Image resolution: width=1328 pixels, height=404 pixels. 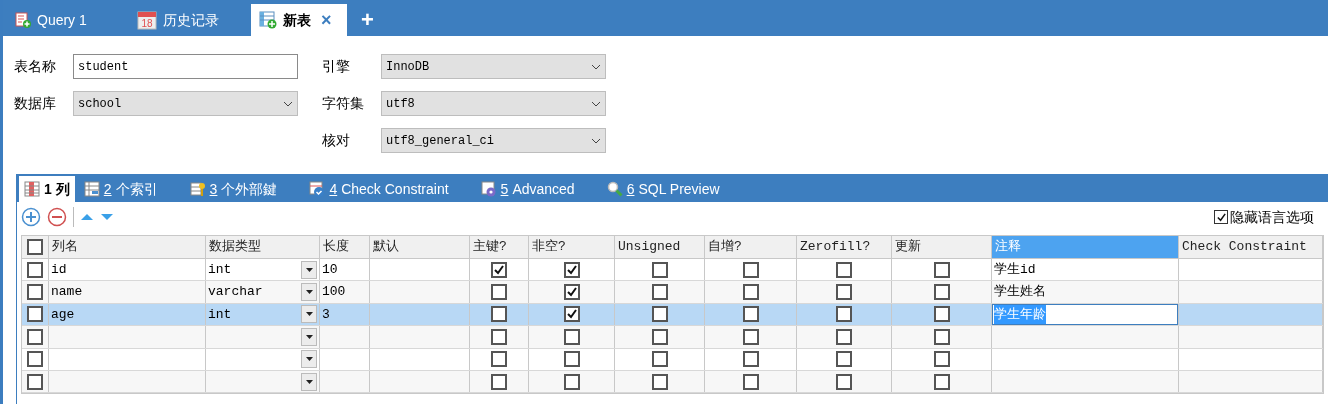 What do you see at coordinates (572, 247) in the screenshot?
I see `column-header: 非空?` at bounding box center [572, 247].